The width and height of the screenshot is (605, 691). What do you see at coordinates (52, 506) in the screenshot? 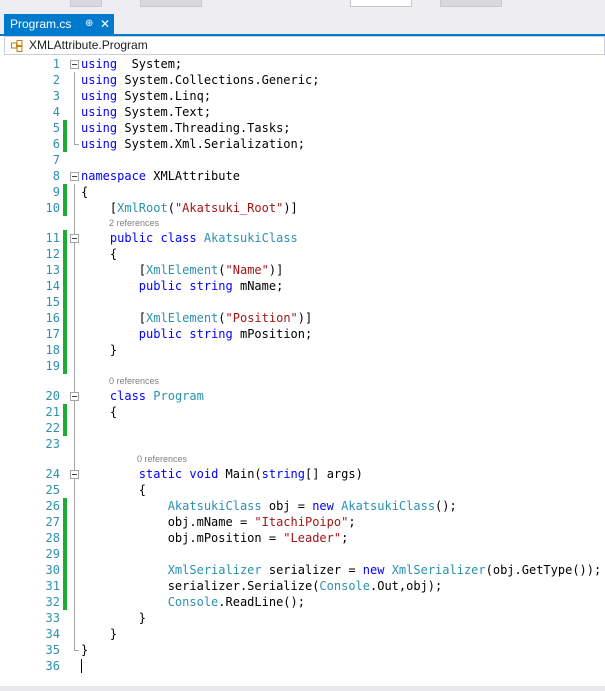
I see `line-number: 26` at bounding box center [52, 506].